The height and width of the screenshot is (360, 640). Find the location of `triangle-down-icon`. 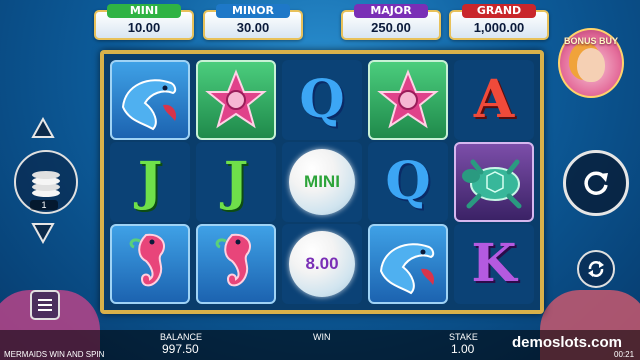

triangle-down-icon is located at coordinates (43, 233).